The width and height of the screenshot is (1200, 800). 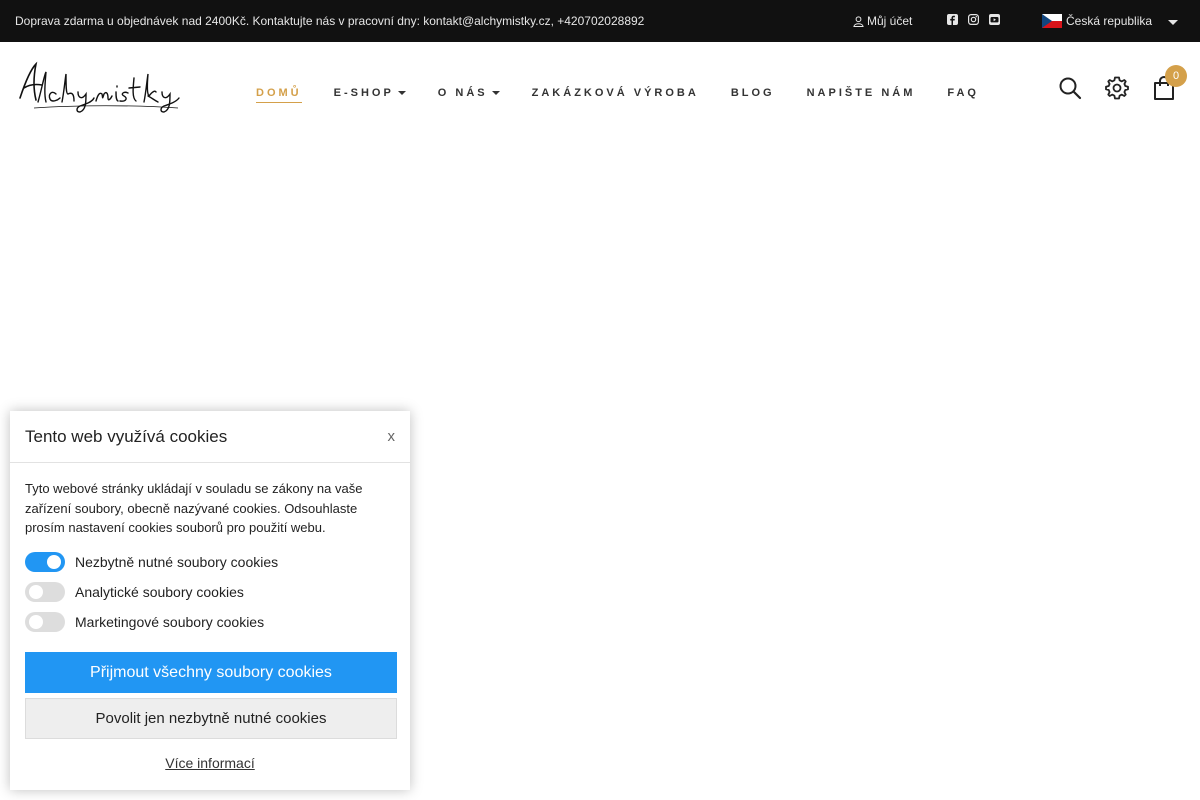 I want to click on settings-icon, so click(x=1117, y=88).